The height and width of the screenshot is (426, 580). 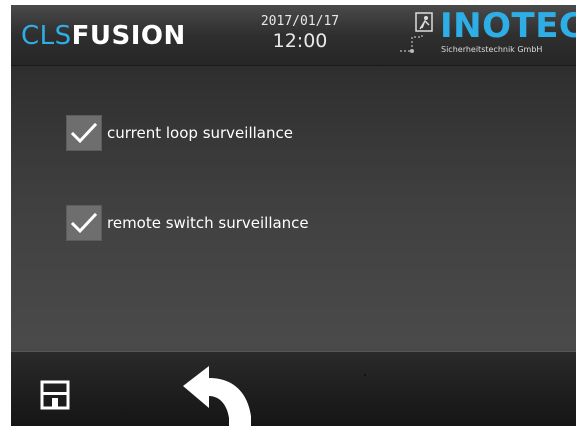 I want to click on option-remote-switch: remote switch surveillance, so click(x=187, y=223).